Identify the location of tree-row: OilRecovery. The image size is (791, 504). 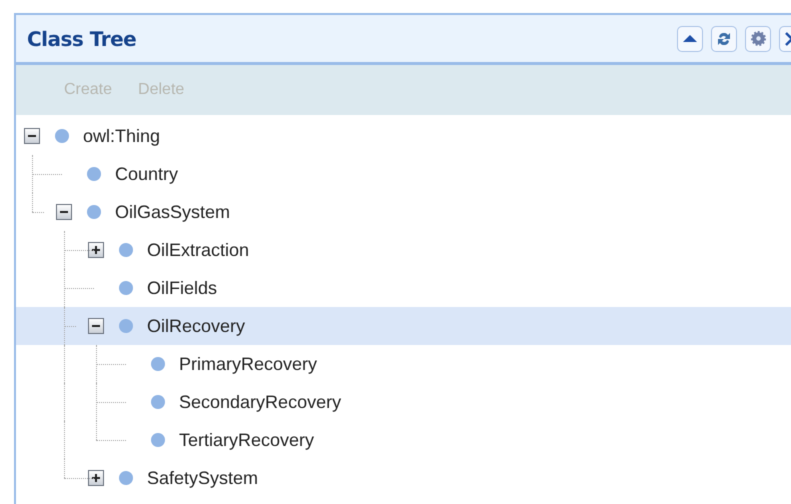
(403, 326).